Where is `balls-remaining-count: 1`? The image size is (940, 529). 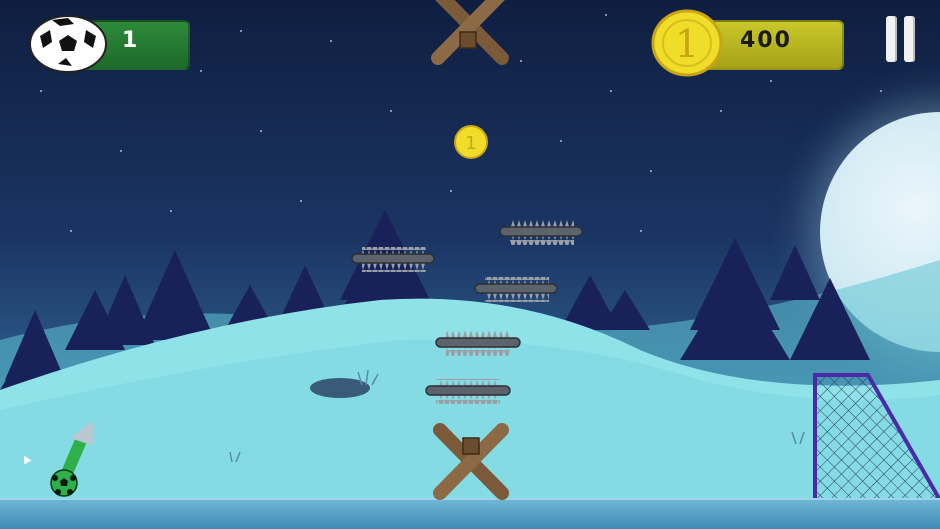 balls-remaining-count: 1 is located at coordinates (130, 40).